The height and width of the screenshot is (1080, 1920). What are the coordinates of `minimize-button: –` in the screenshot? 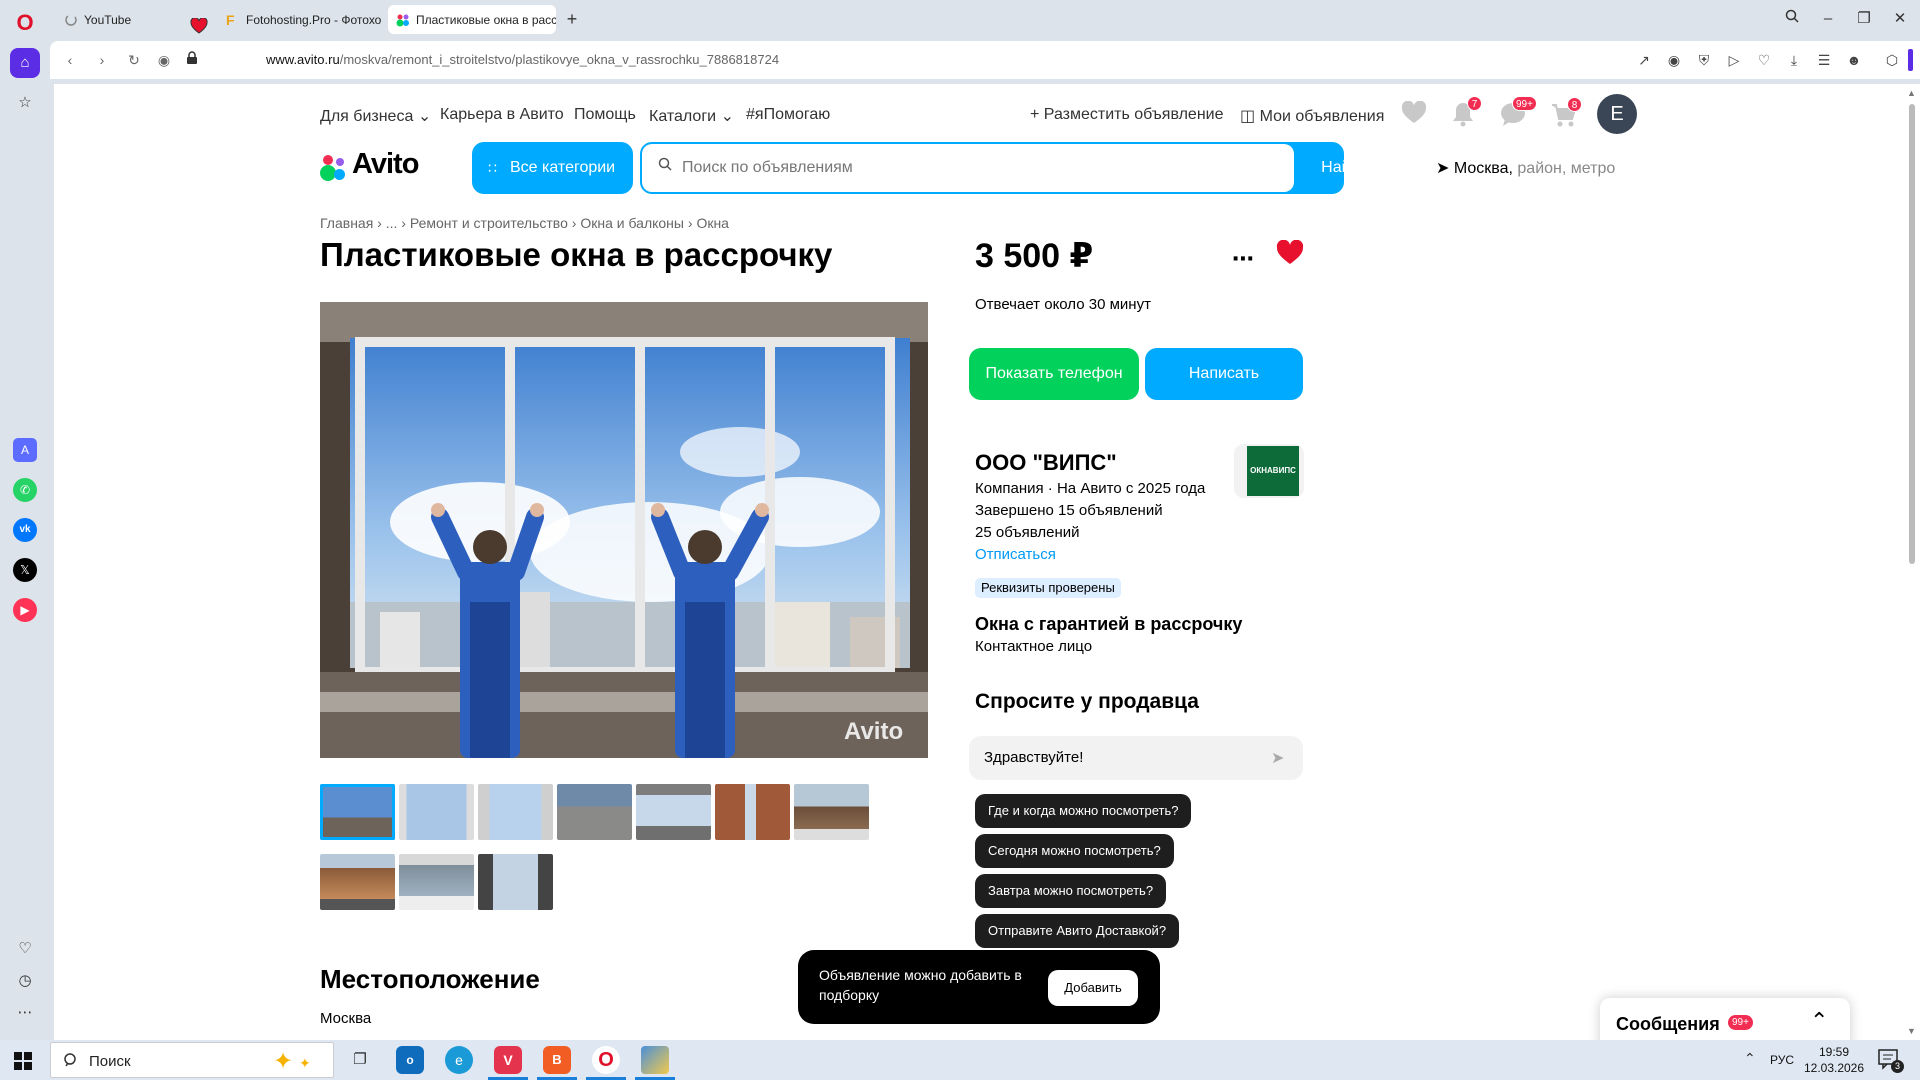 It's located at (1828, 19).